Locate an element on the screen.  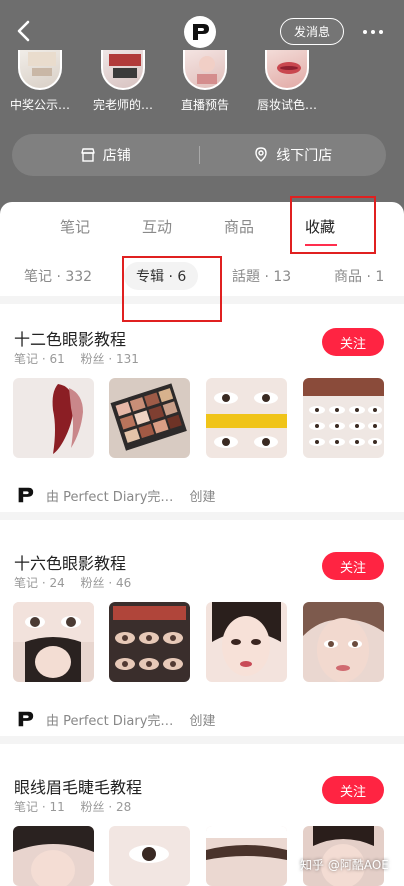
story-item: 直播预告 is located at coordinates (205, 81).